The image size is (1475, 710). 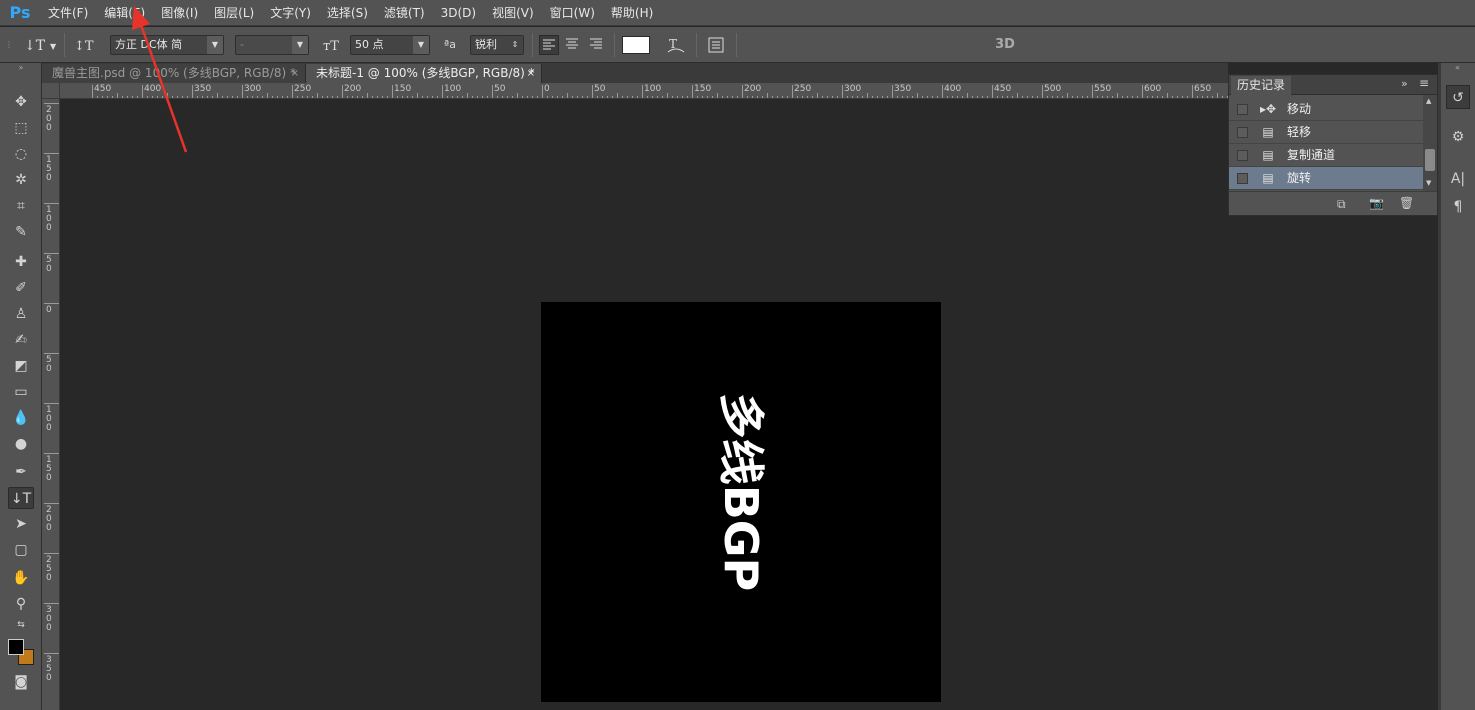 I want to click on history-item: ▤ 轻移, so click(x=1326, y=132).